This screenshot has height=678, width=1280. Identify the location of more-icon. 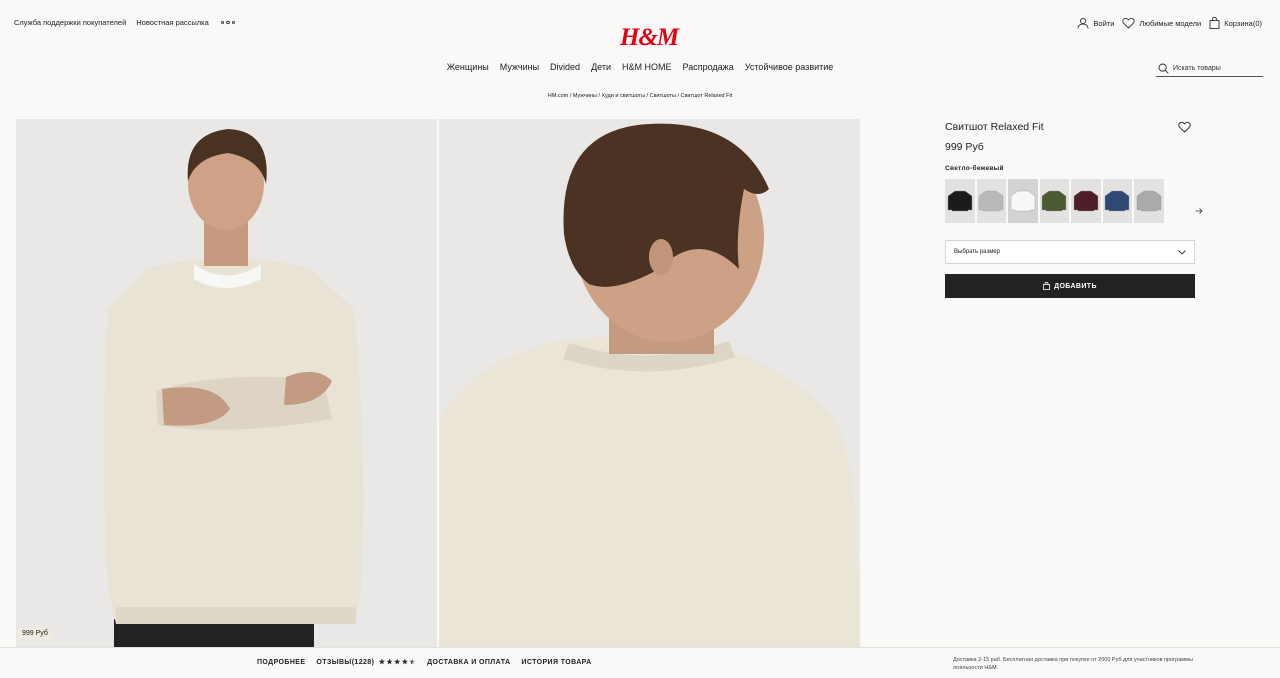
(228, 22).